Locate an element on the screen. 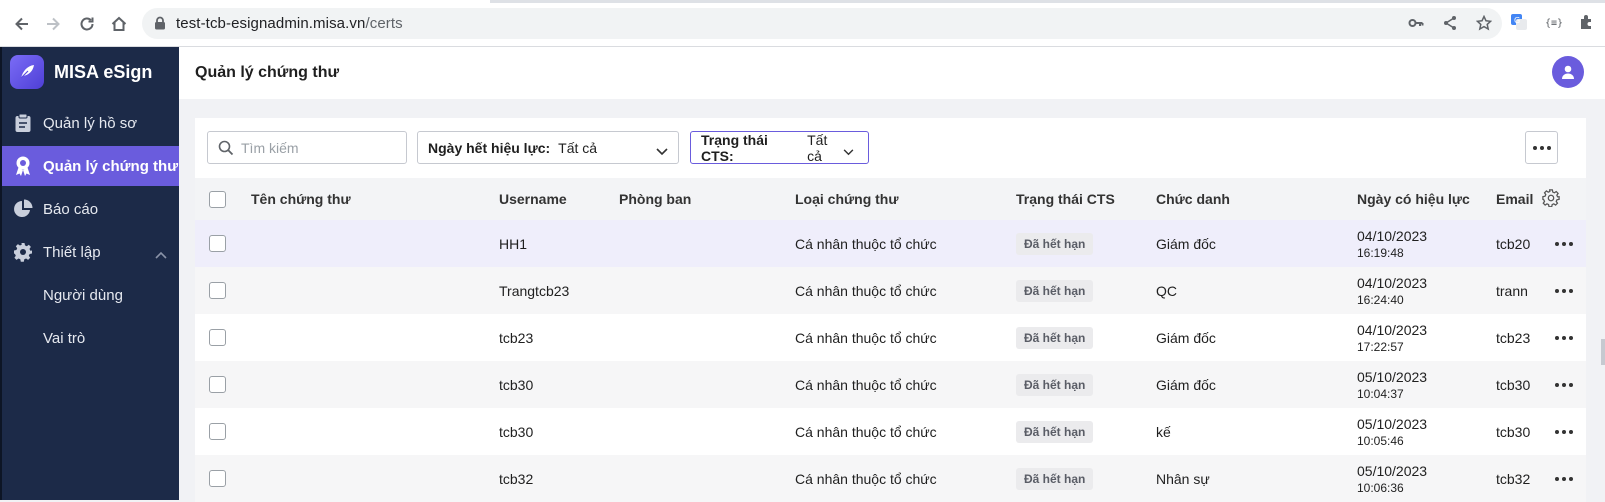 This screenshot has height=502, width=1605. feather-logo-icon is located at coordinates (27, 72).